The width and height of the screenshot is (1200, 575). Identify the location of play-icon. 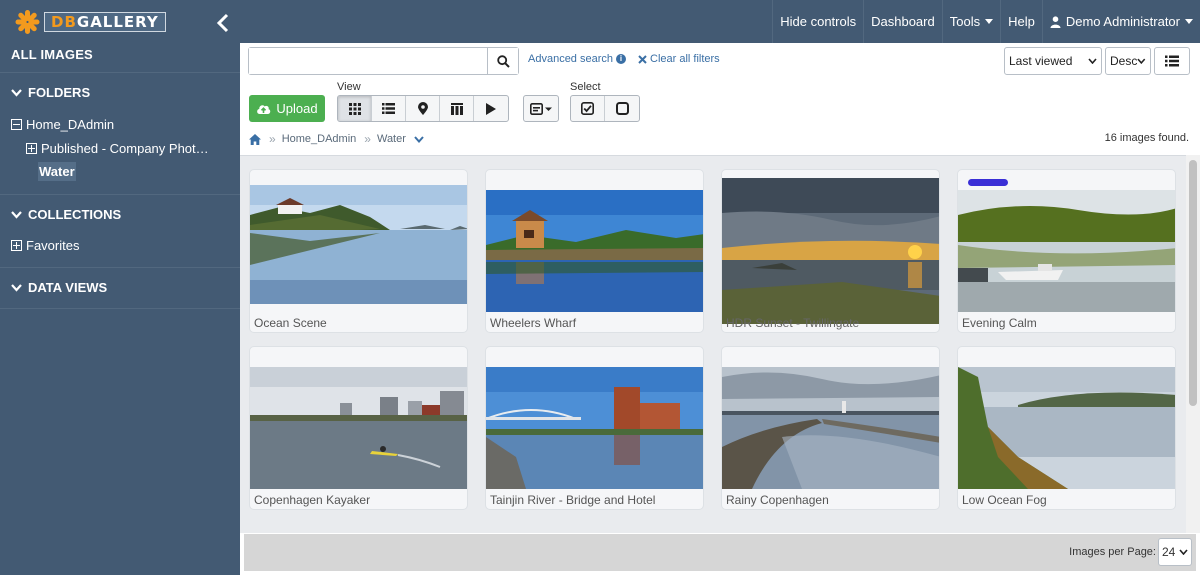
(491, 108).